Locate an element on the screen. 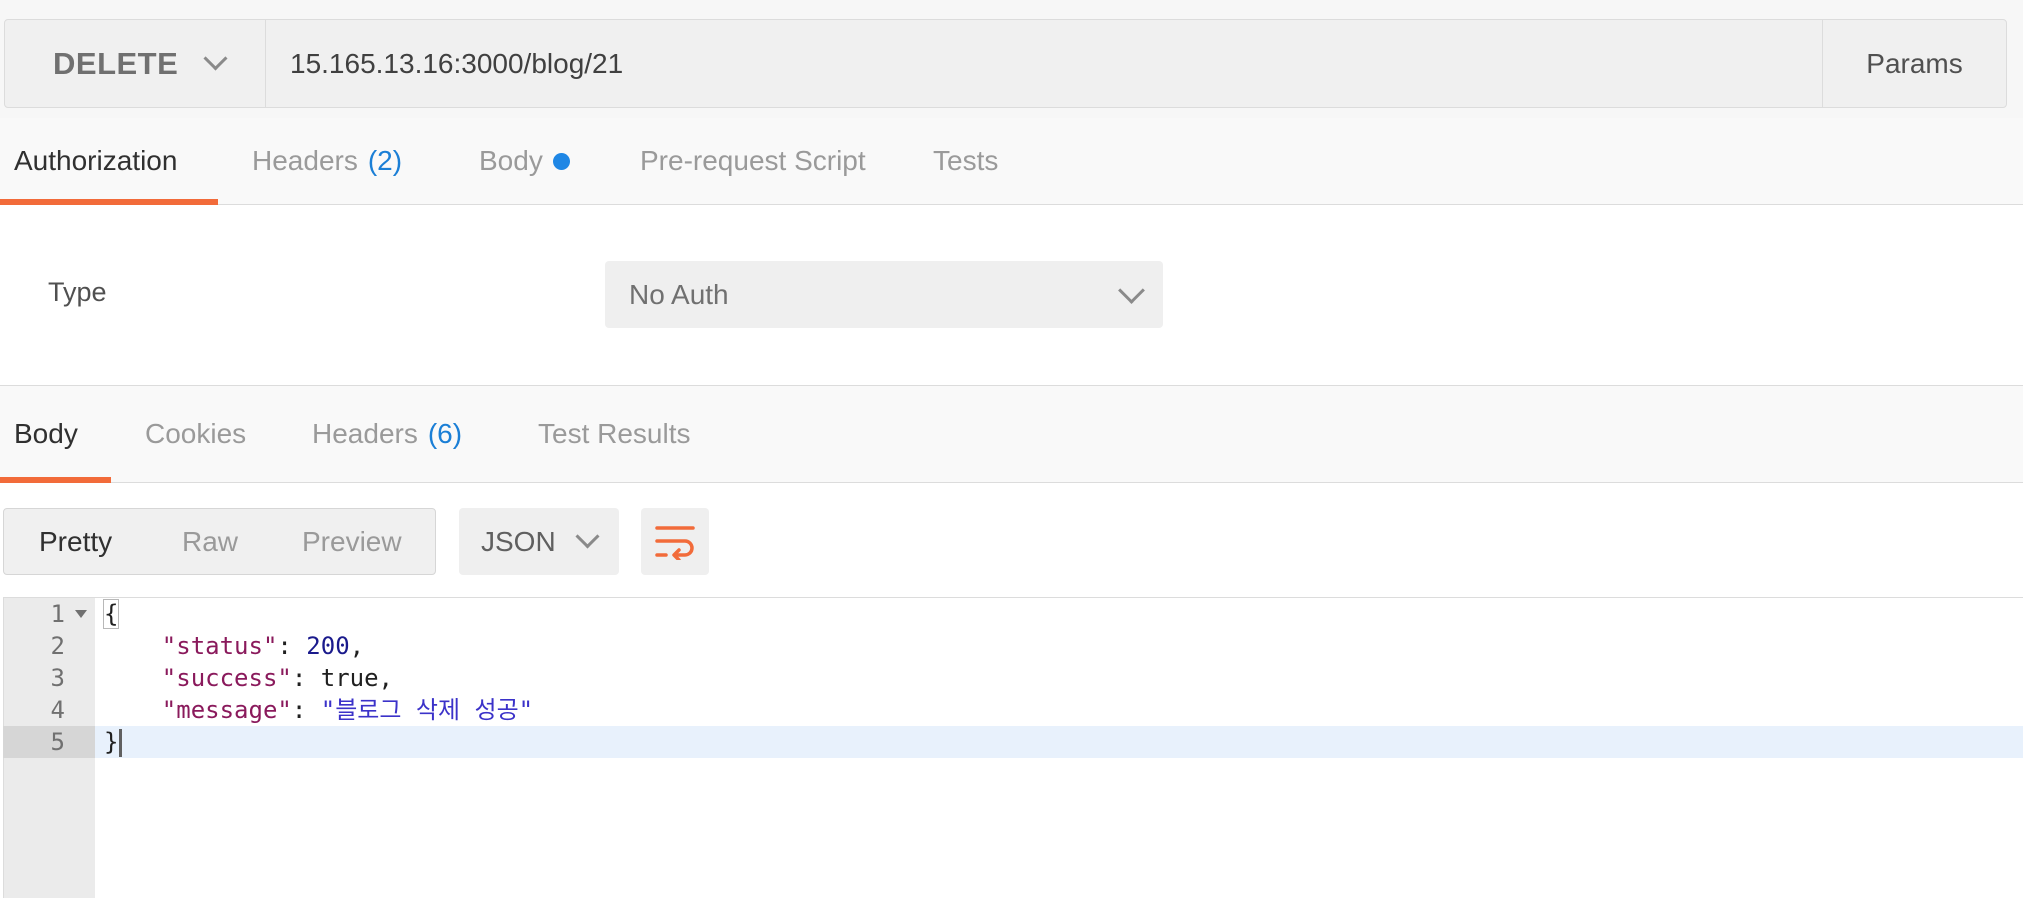 The height and width of the screenshot is (898, 2023). code-line: 1 { is located at coordinates (1013, 614).